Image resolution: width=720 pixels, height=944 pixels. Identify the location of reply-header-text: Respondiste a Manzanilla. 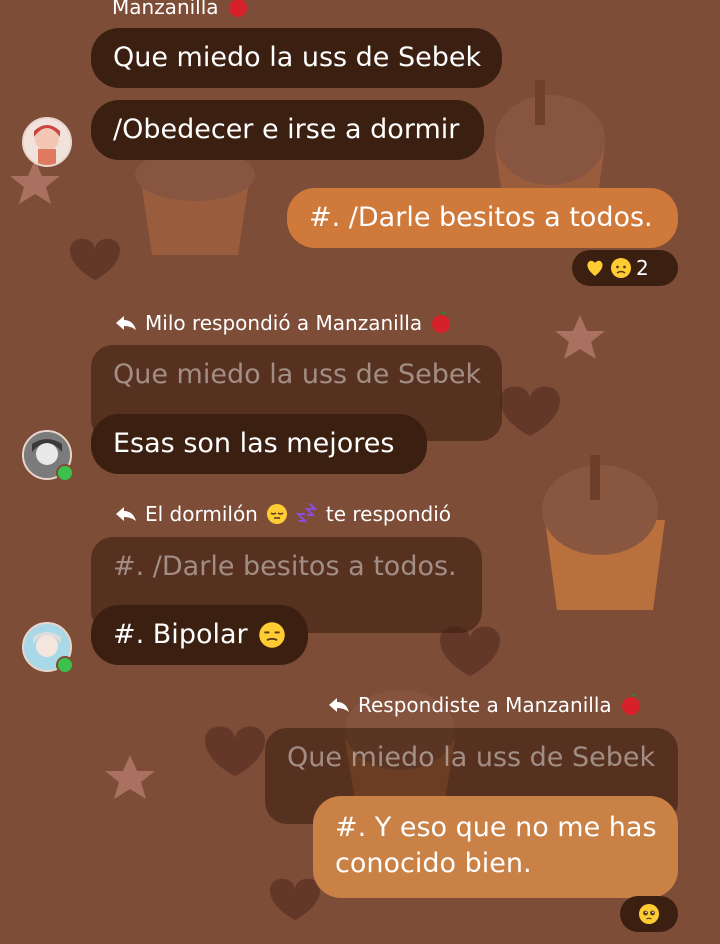
(485, 705).